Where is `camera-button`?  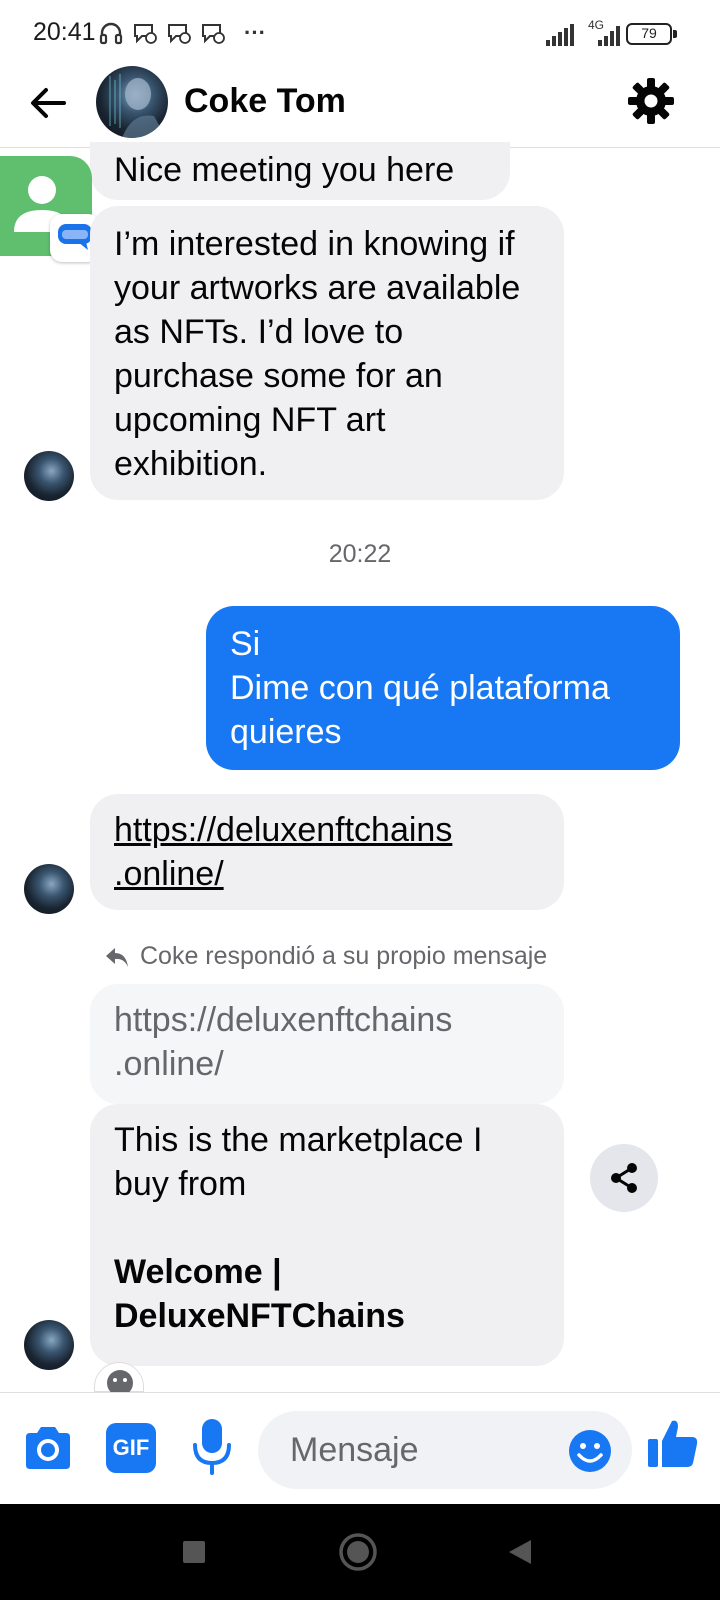
camera-button is located at coordinates (48, 1450).